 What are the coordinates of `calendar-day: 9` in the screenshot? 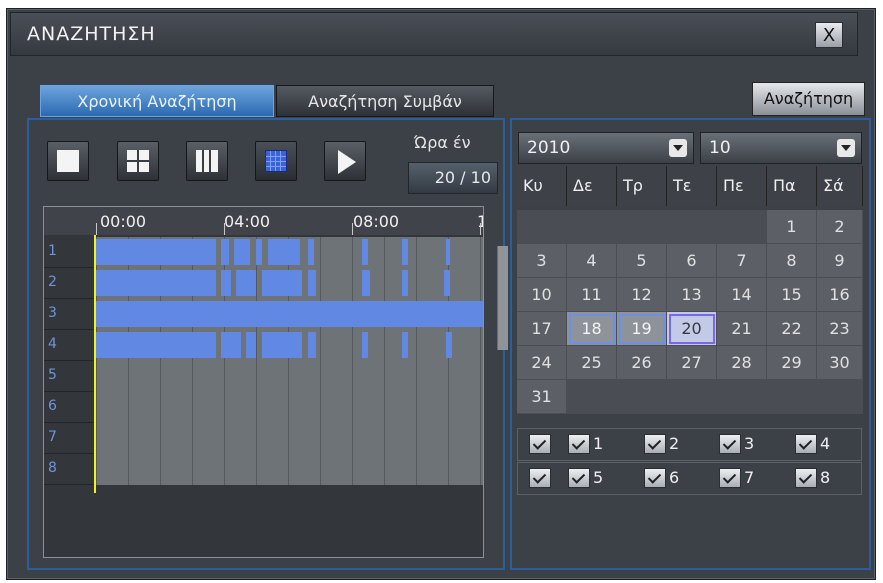 It's located at (840, 261).